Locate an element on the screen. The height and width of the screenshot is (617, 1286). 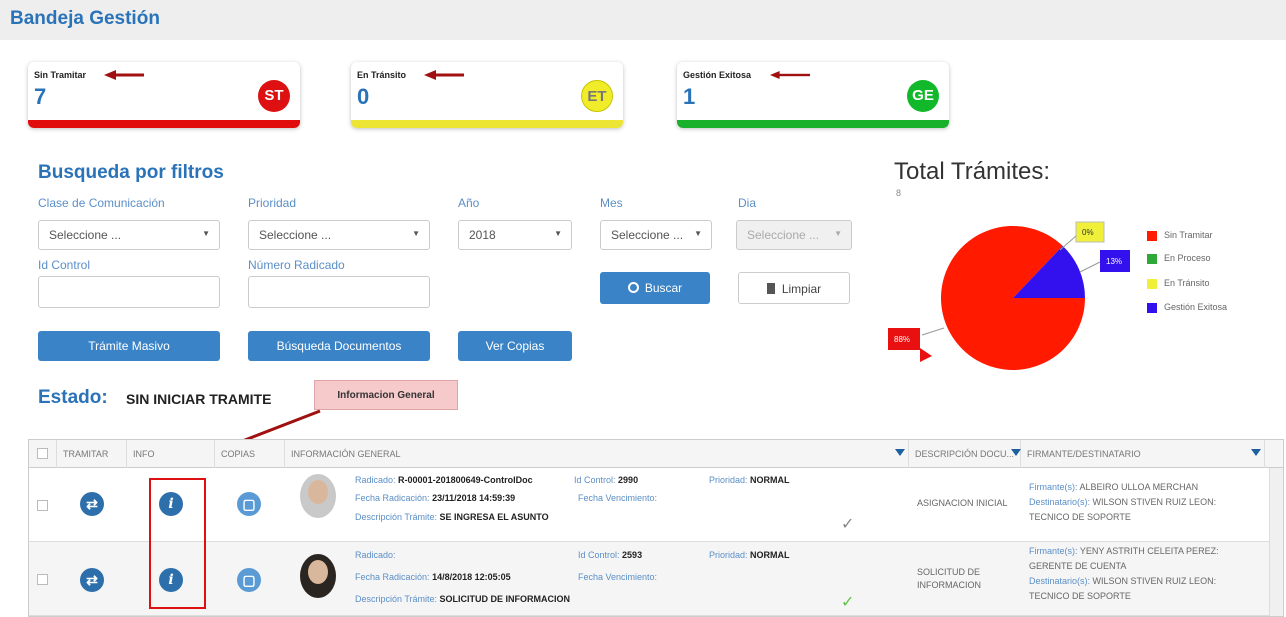
select-all-checkbox is located at coordinates (42, 453).